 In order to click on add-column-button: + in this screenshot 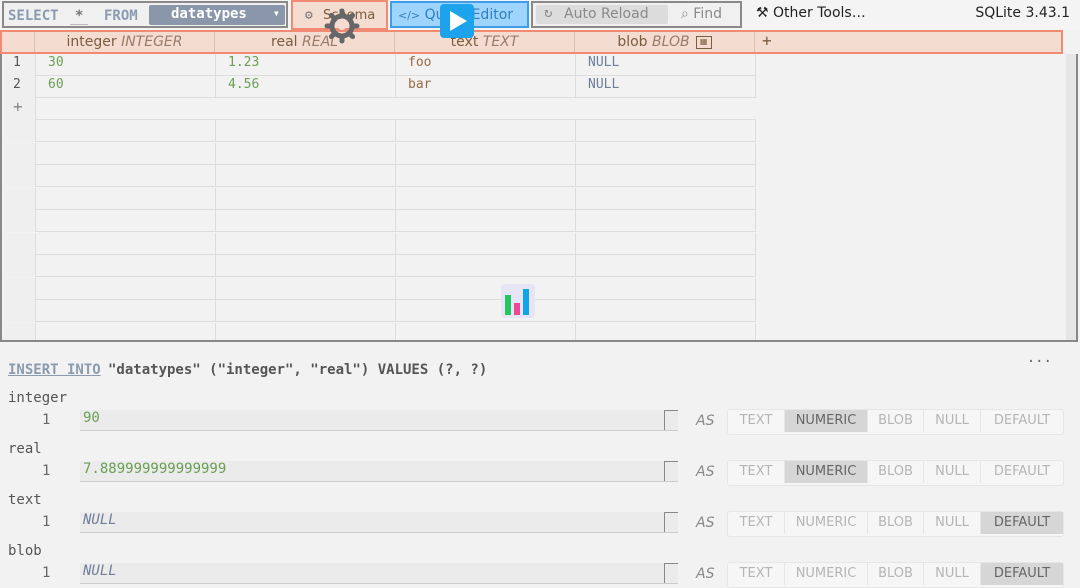, I will do `click(767, 40)`.